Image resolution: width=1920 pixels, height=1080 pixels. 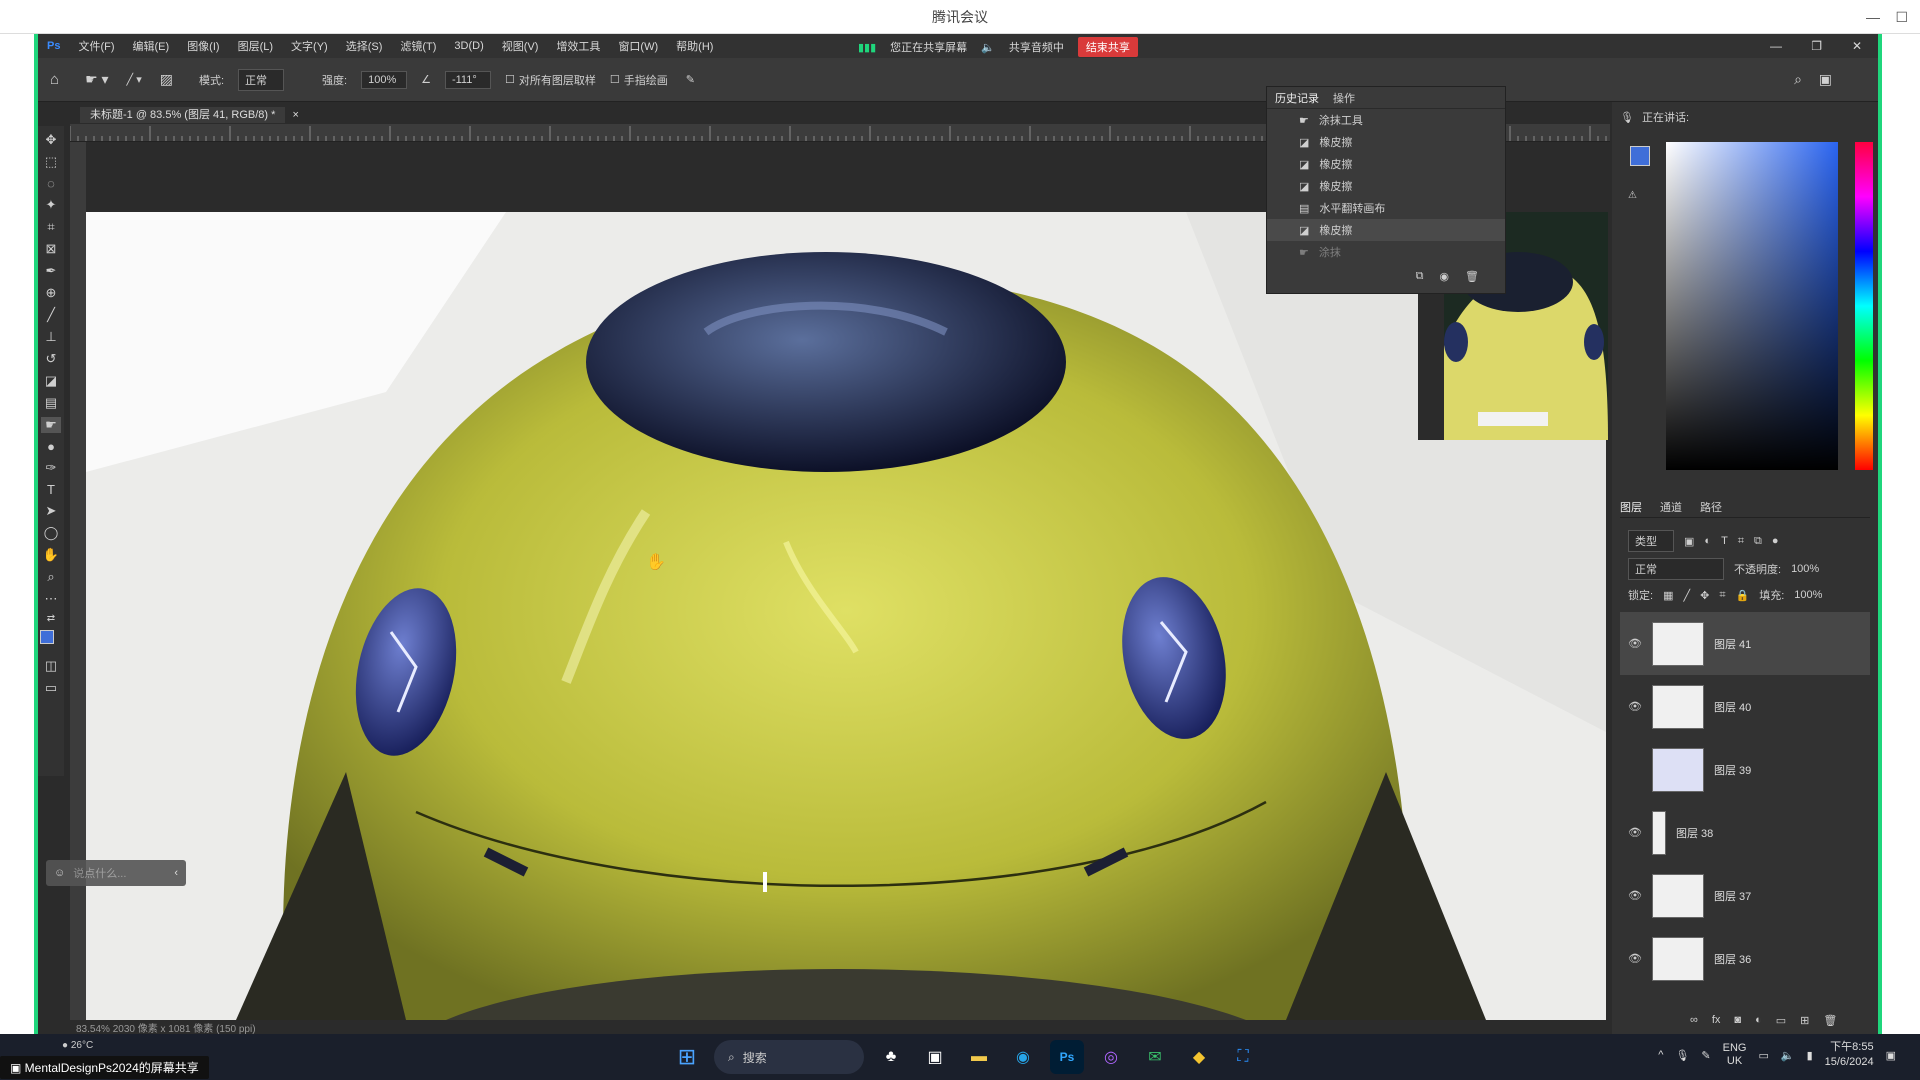 I want to click on finger-checkbox: ☐, so click(x=615, y=79).